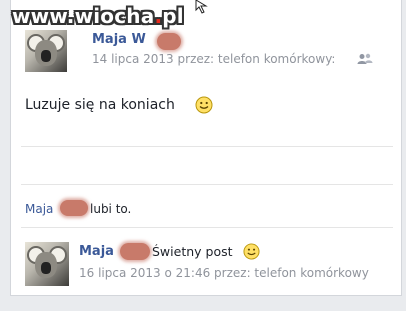 The width and height of the screenshot is (406, 311). What do you see at coordinates (47, 264) in the screenshot?
I see `comment-author-avatar` at bounding box center [47, 264].